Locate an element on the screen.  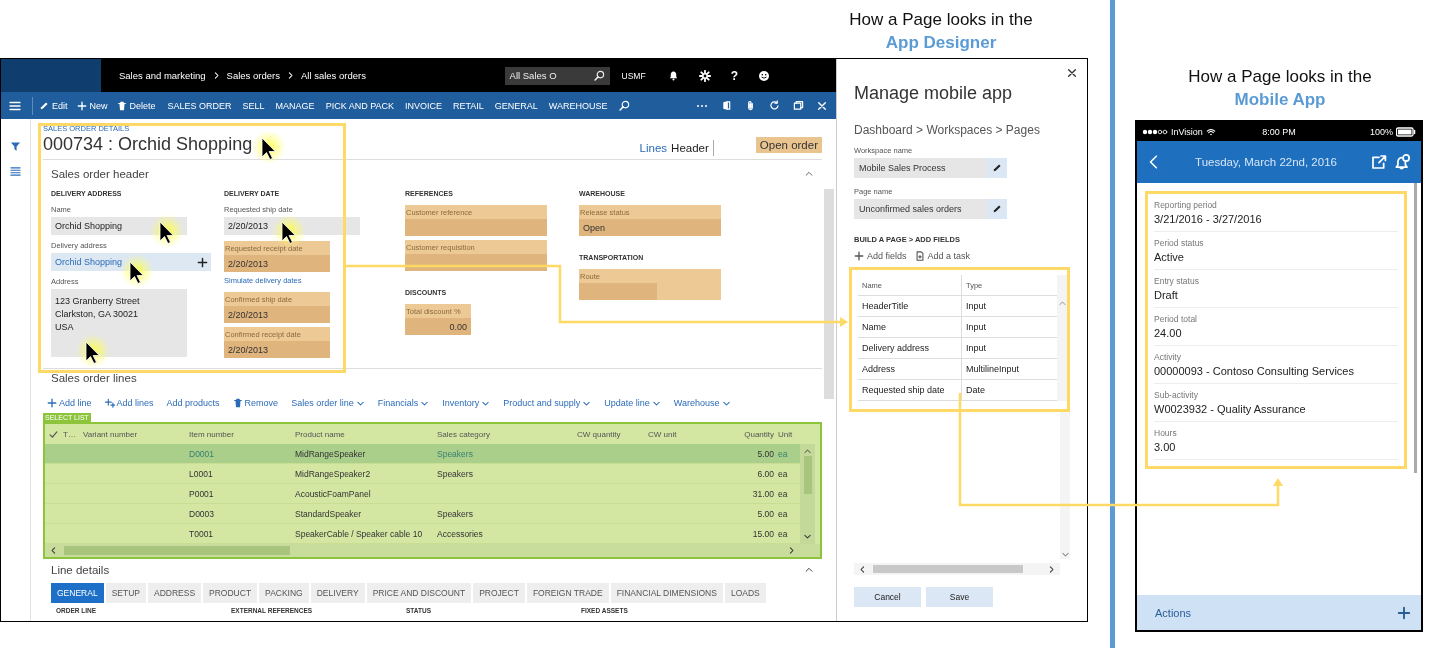
bell-icon is located at coordinates (673, 75).